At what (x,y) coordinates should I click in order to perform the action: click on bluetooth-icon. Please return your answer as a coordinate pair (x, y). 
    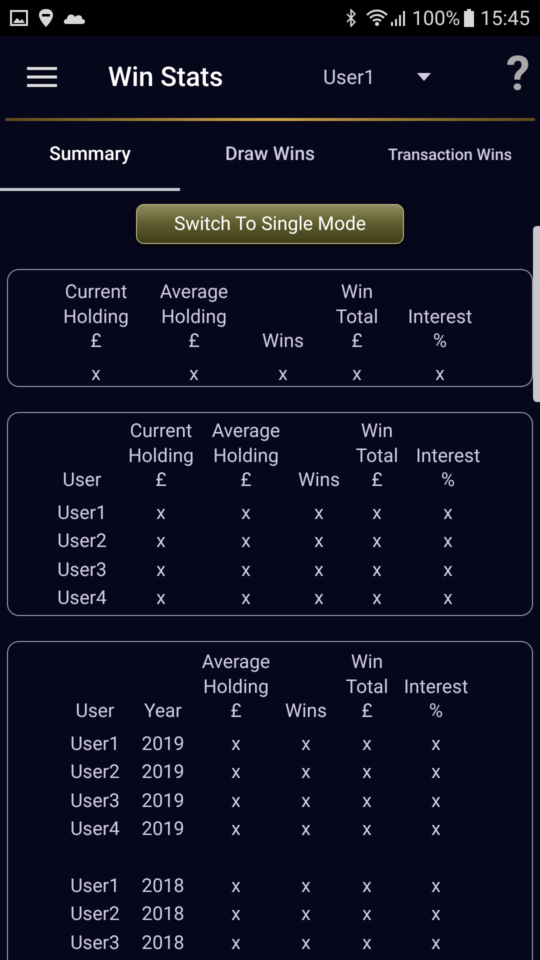
    Looking at the image, I should click on (351, 18).